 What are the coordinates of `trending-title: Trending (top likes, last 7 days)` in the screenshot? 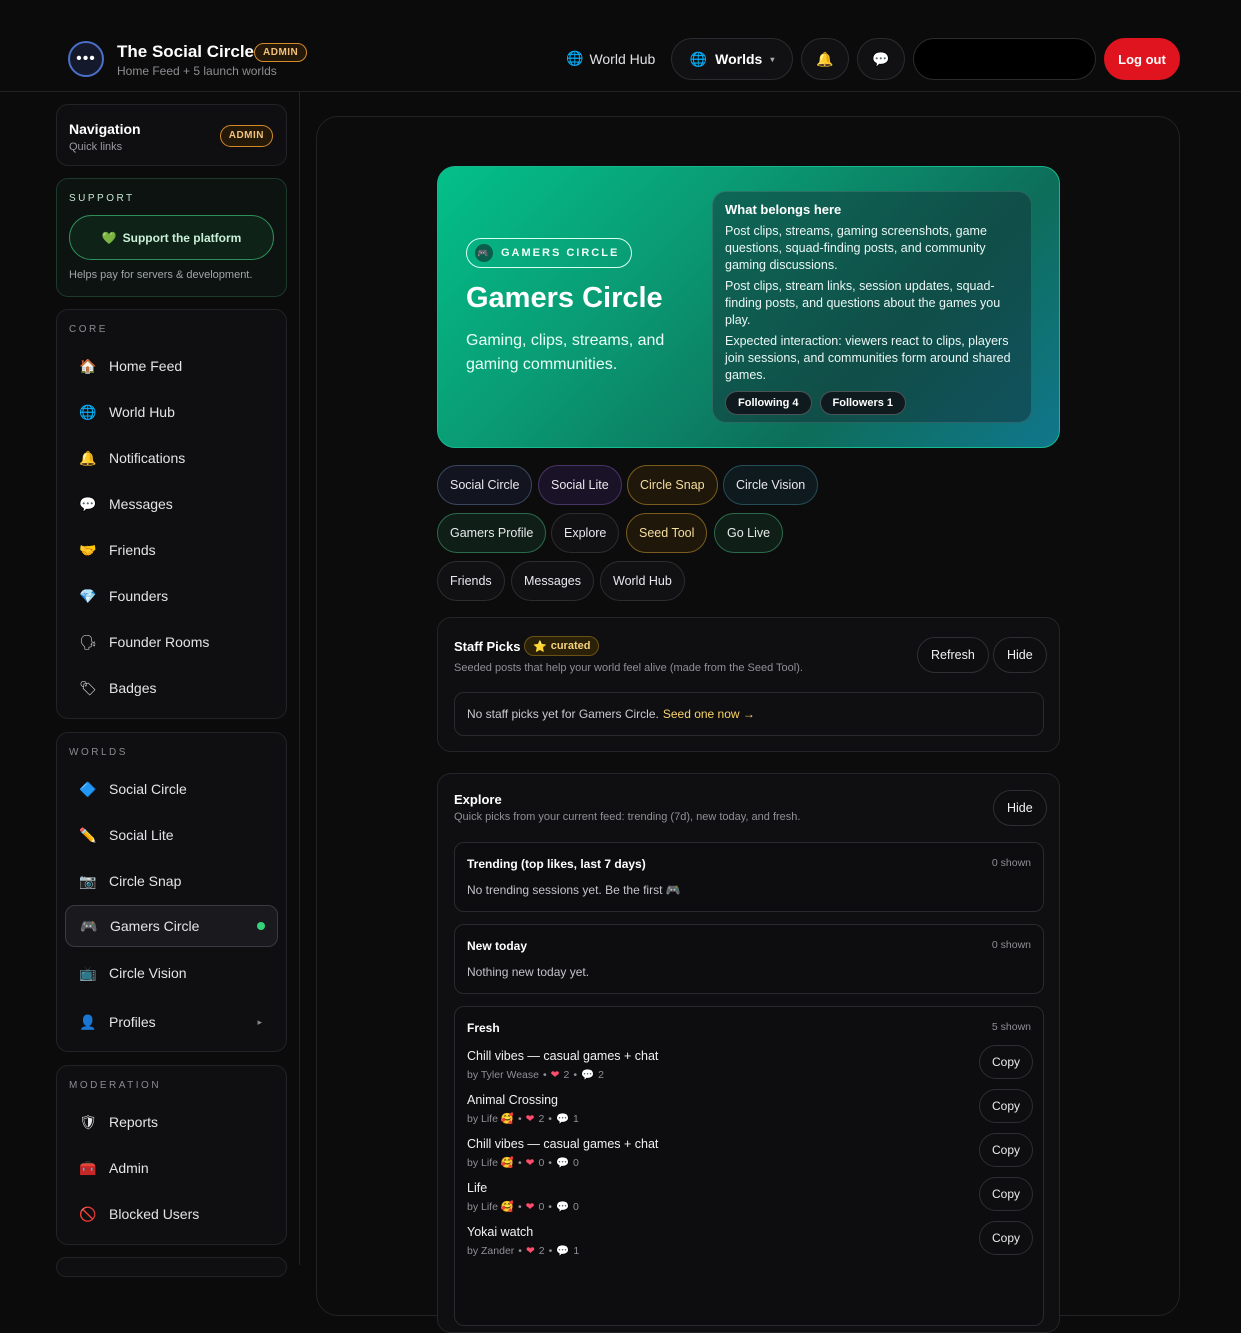 It's located at (556, 864).